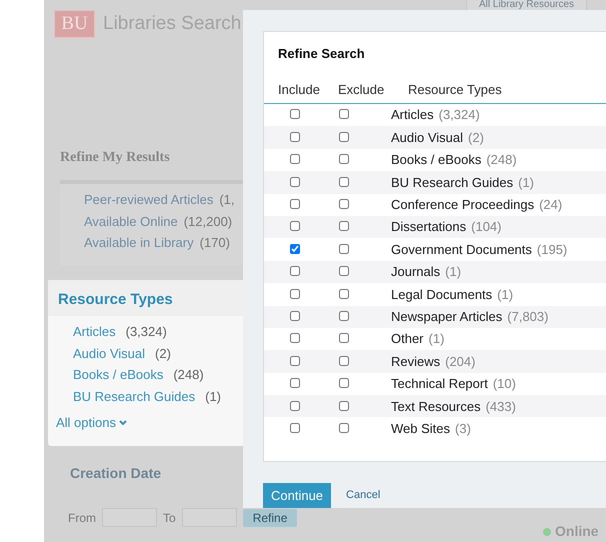 This screenshot has width=606, height=542. What do you see at coordinates (547, 532) in the screenshot?
I see `status-dot-icon` at bounding box center [547, 532].